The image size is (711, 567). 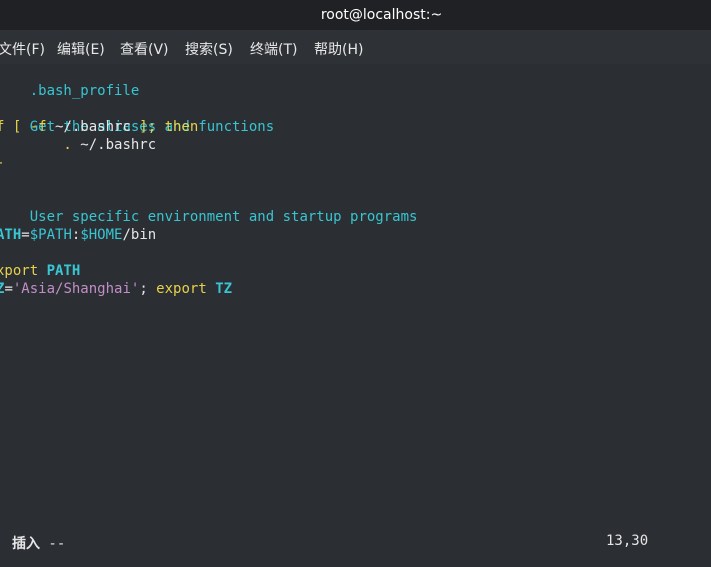 What do you see at coordinates (11, 235) in the screenshot?
I see `variable-name: ATH` at bounding box center [11, 235].